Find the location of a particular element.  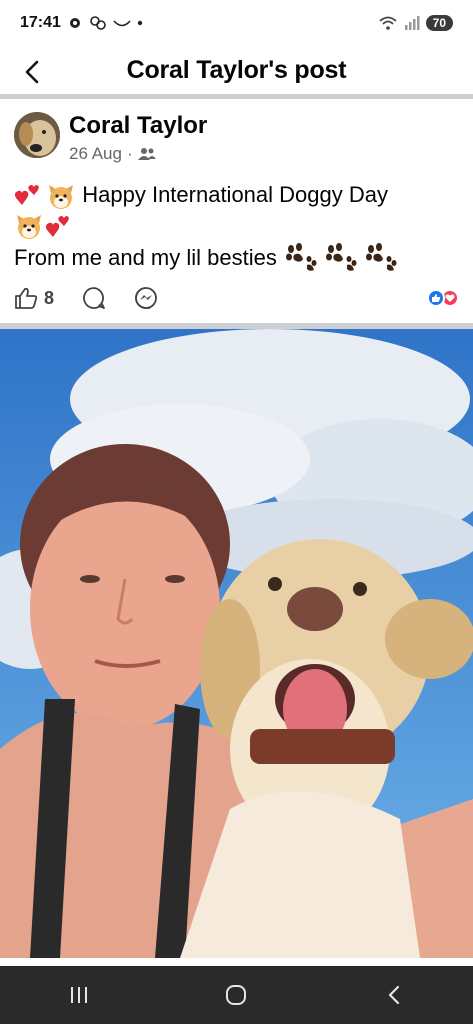

comment-button is located at coordinates (94, 298).